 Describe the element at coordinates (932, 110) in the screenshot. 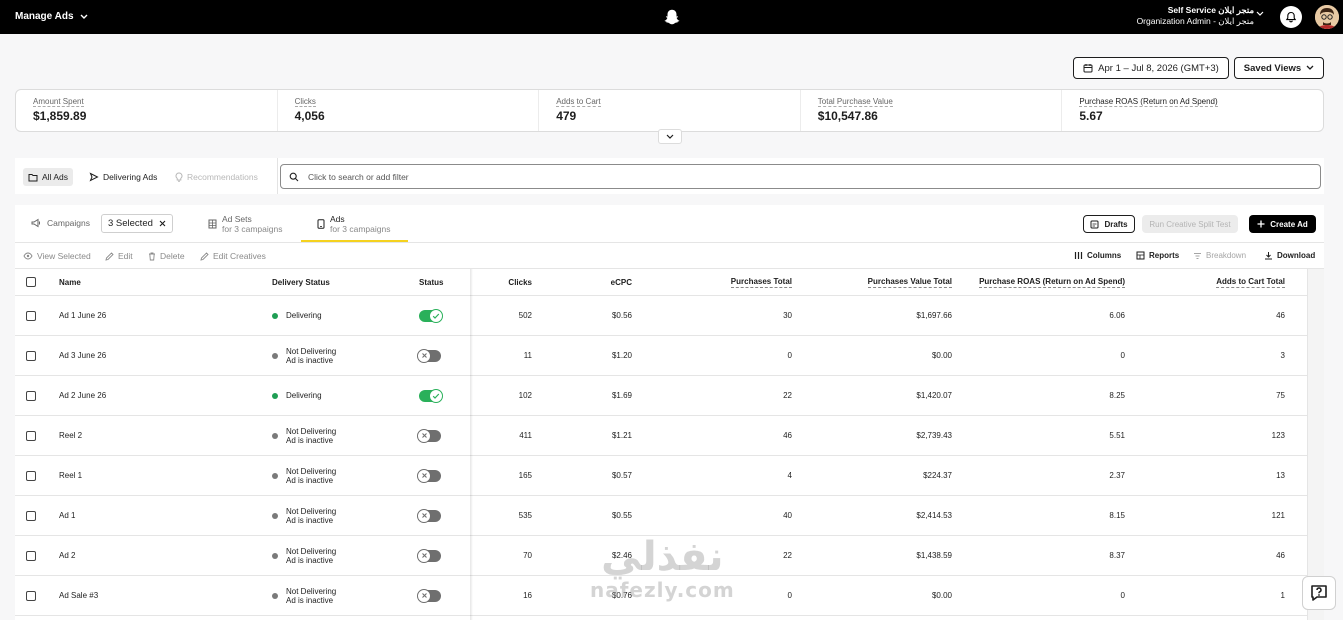

I see `stat-total-purchase-value: Total Purchase Value $10,547.86` at that location.